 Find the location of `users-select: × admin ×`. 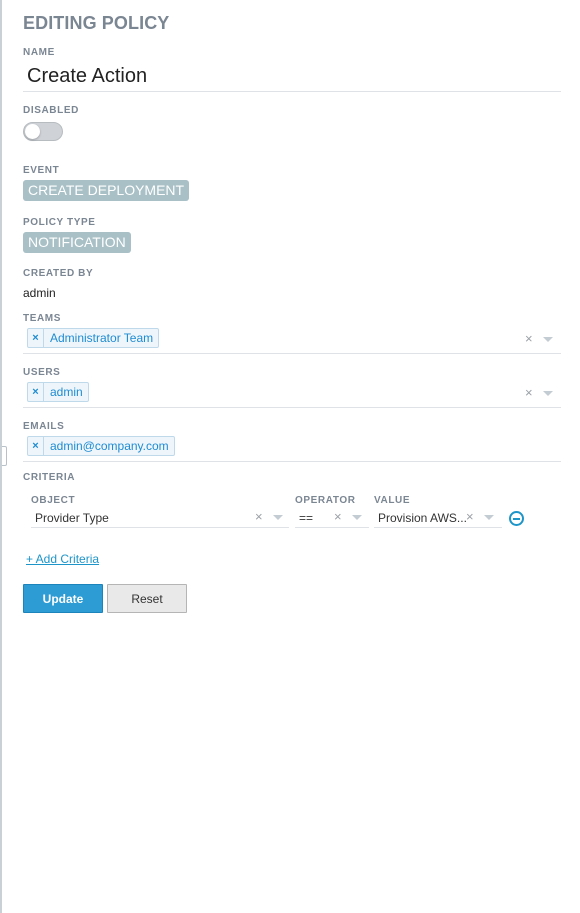

users-select: × admin × is located at coordinates (292, 395).